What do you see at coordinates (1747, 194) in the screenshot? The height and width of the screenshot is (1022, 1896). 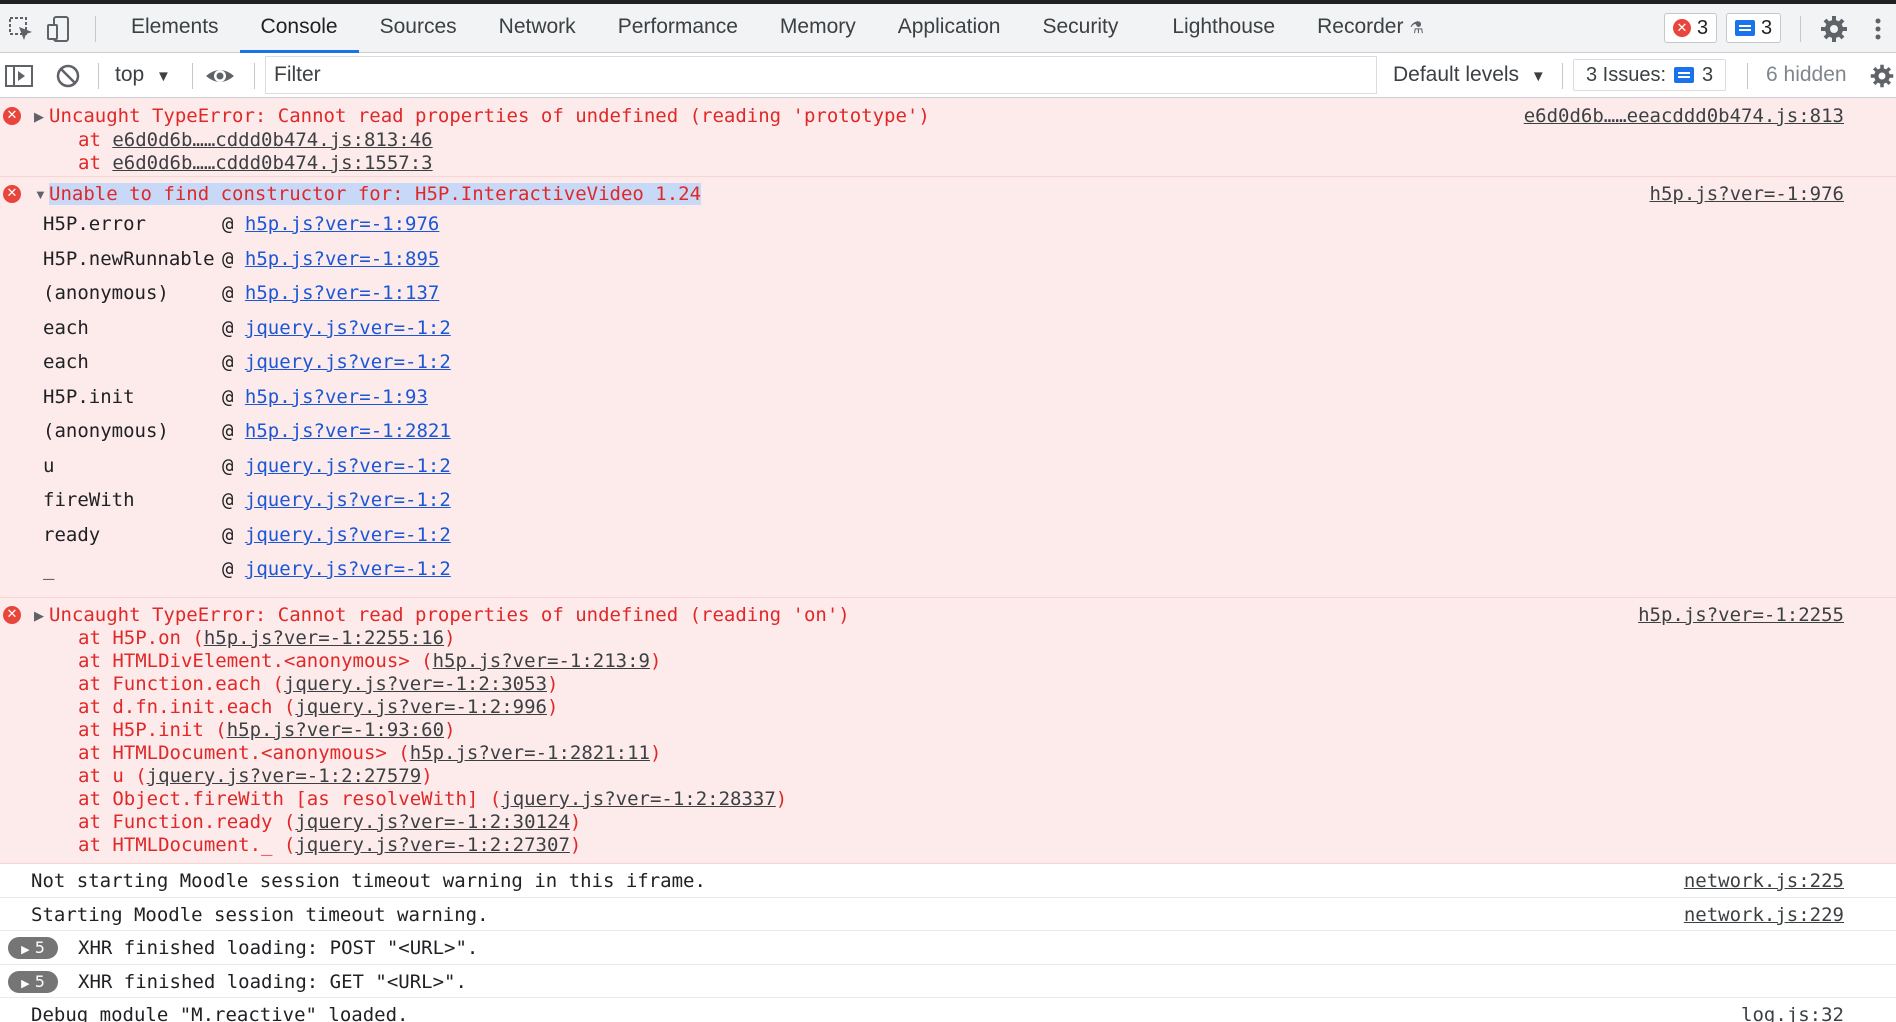 I see `source-link: h5p.js?ver=-1:976` at bounding box center [1747, 194].